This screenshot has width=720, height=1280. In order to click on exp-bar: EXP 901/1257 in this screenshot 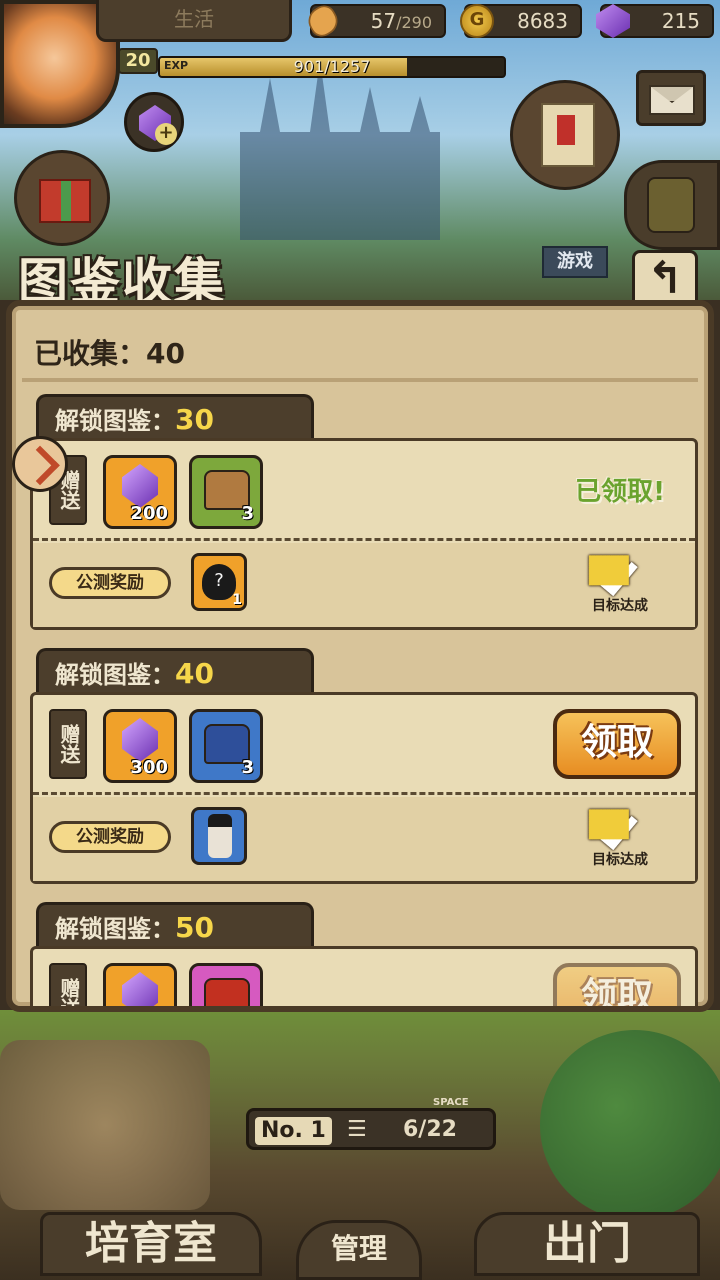, I will do `click(332, 67)`.